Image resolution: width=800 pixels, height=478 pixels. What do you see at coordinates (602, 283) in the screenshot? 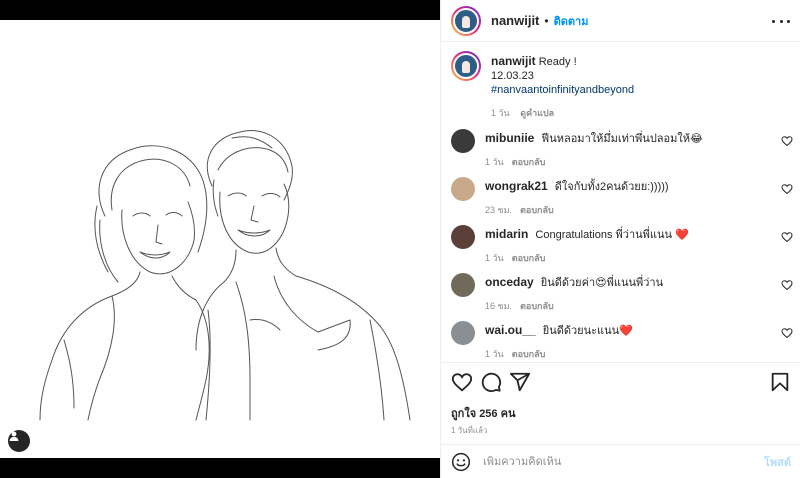
I see `comment-text: ยินดีด้วยค่า😍พี่แนนพี่ว่าน` at bounding box center [602, 283].